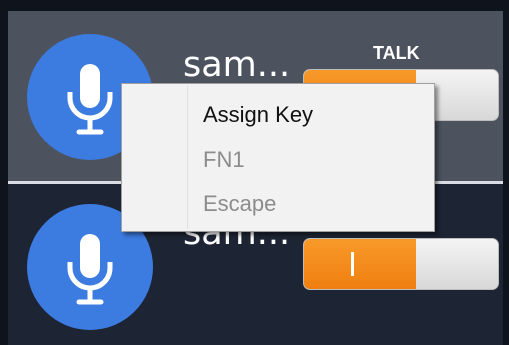  Describe the element at coordinates (506, 172) in the screenshot. I see `window-frame-right` at that location.